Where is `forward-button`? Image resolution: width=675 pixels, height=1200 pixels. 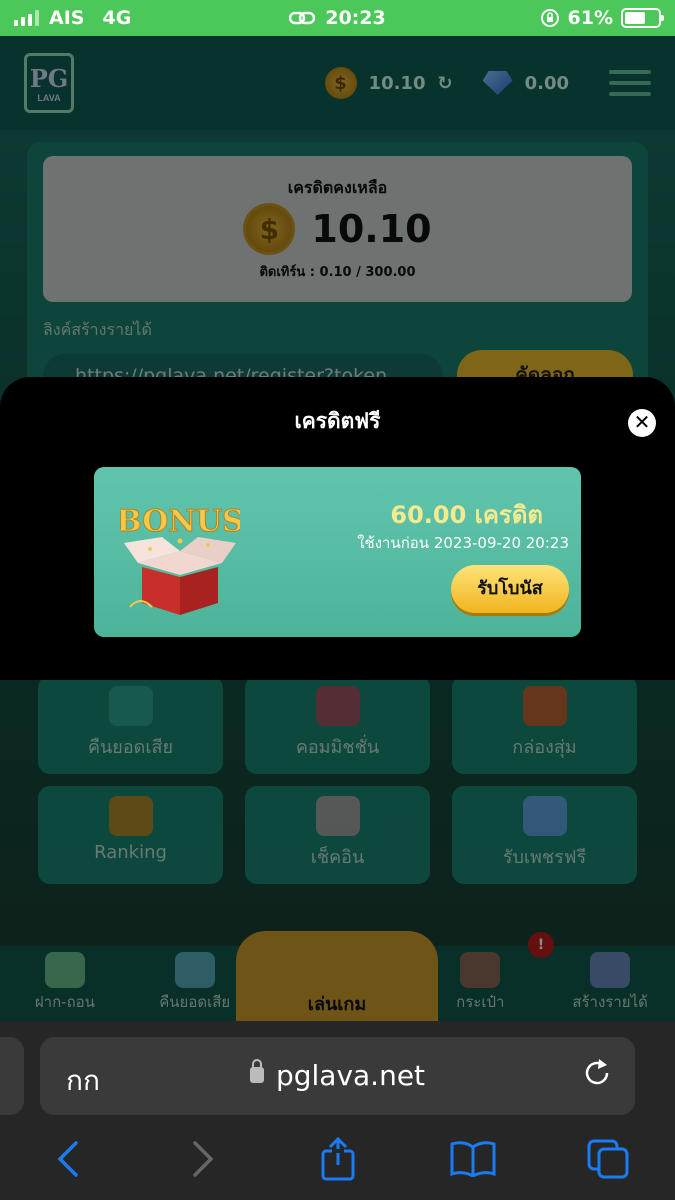
forward-button is located at coordinates (203, 1159).